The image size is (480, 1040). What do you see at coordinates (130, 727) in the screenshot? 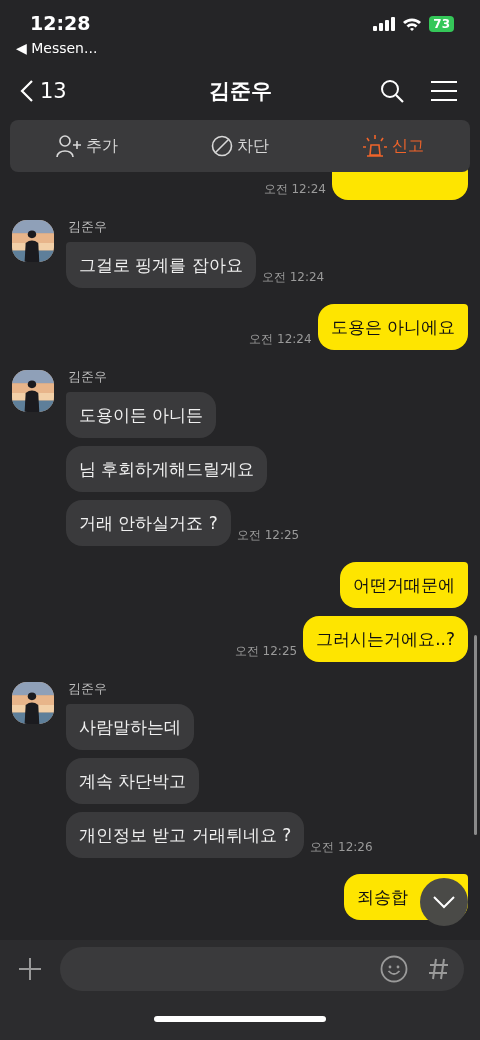
I see `message-bubble: 사람말하는데` at bounding box center [130, 727].